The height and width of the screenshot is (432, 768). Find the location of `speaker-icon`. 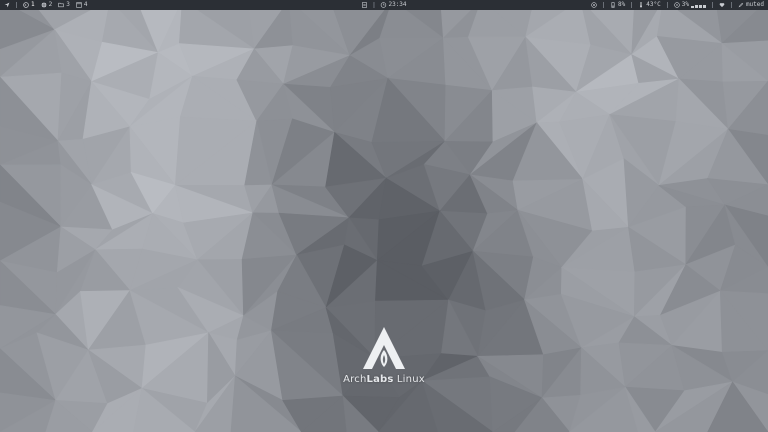

speaker-icon is located at coordinates (677, 5).